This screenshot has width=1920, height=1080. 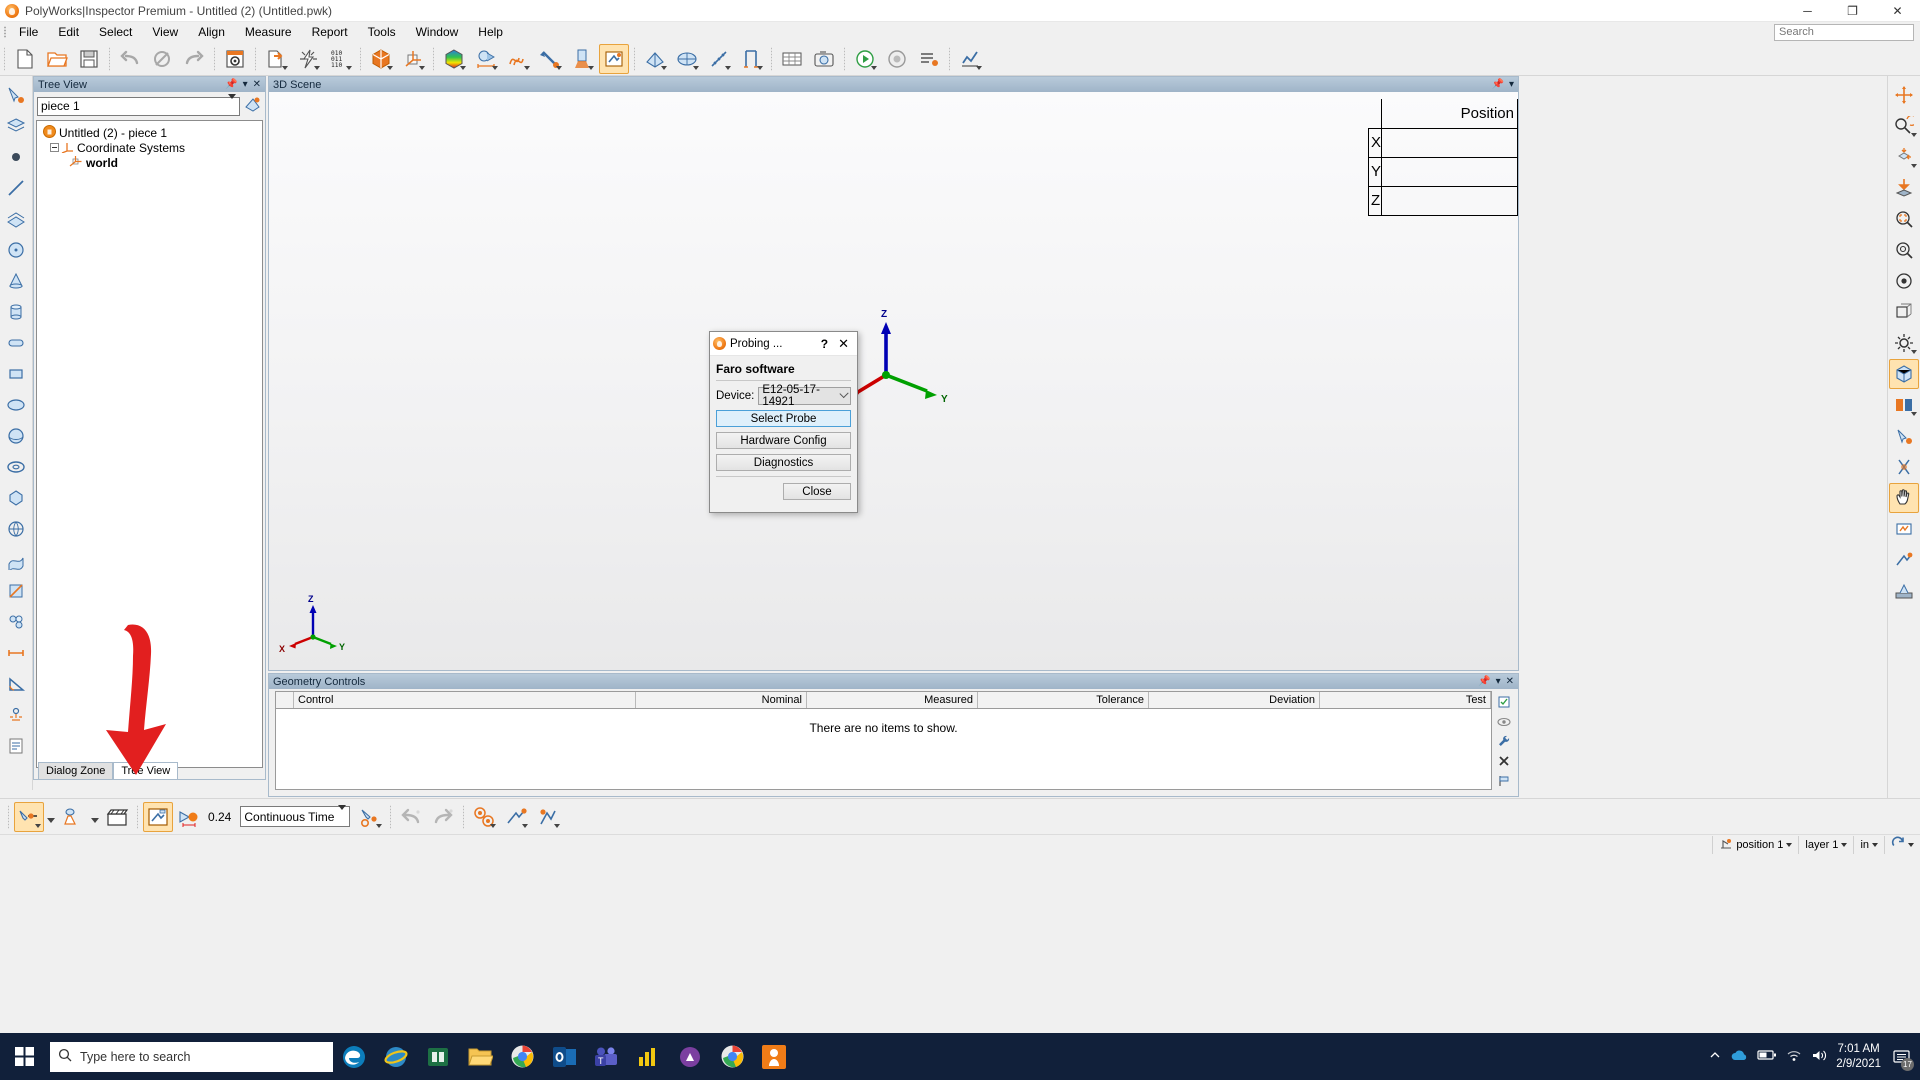 I want to click on probe-mode-selector: Continuous Time, so click(x=295, y=815).